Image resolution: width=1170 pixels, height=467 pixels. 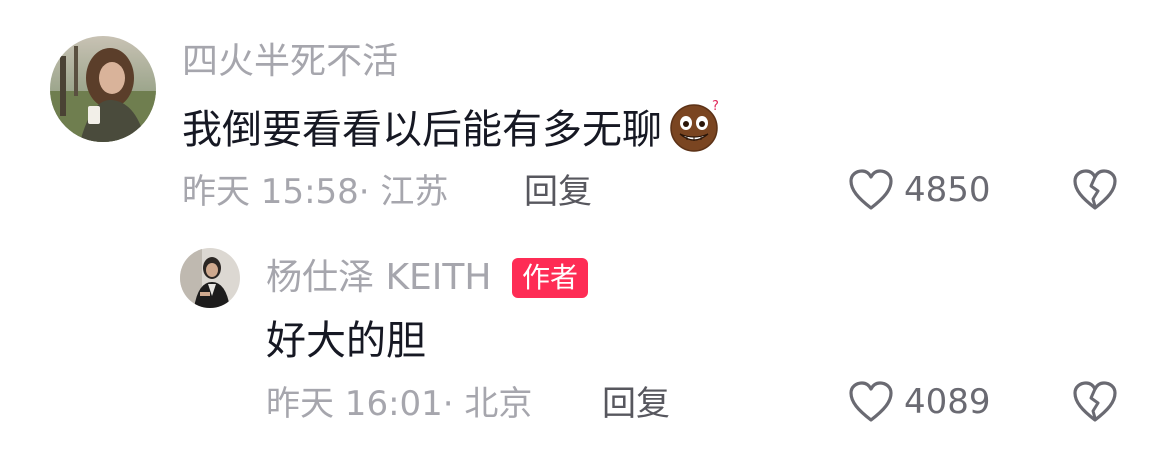 What do you see at coordinates (399, 404) in the screenshot?
I see `reply-meta: 昨天 16:01· 北京` at bounding box center [399, 404].